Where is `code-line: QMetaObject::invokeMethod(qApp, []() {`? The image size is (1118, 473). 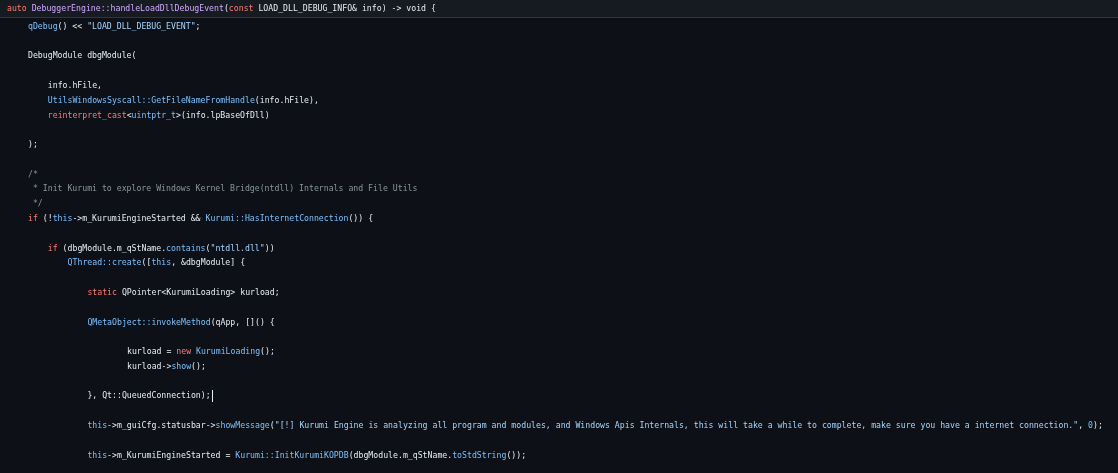
code-line: QMetaObject::invokeMethod(qApp, []() { is located at coordinates (181, 322).